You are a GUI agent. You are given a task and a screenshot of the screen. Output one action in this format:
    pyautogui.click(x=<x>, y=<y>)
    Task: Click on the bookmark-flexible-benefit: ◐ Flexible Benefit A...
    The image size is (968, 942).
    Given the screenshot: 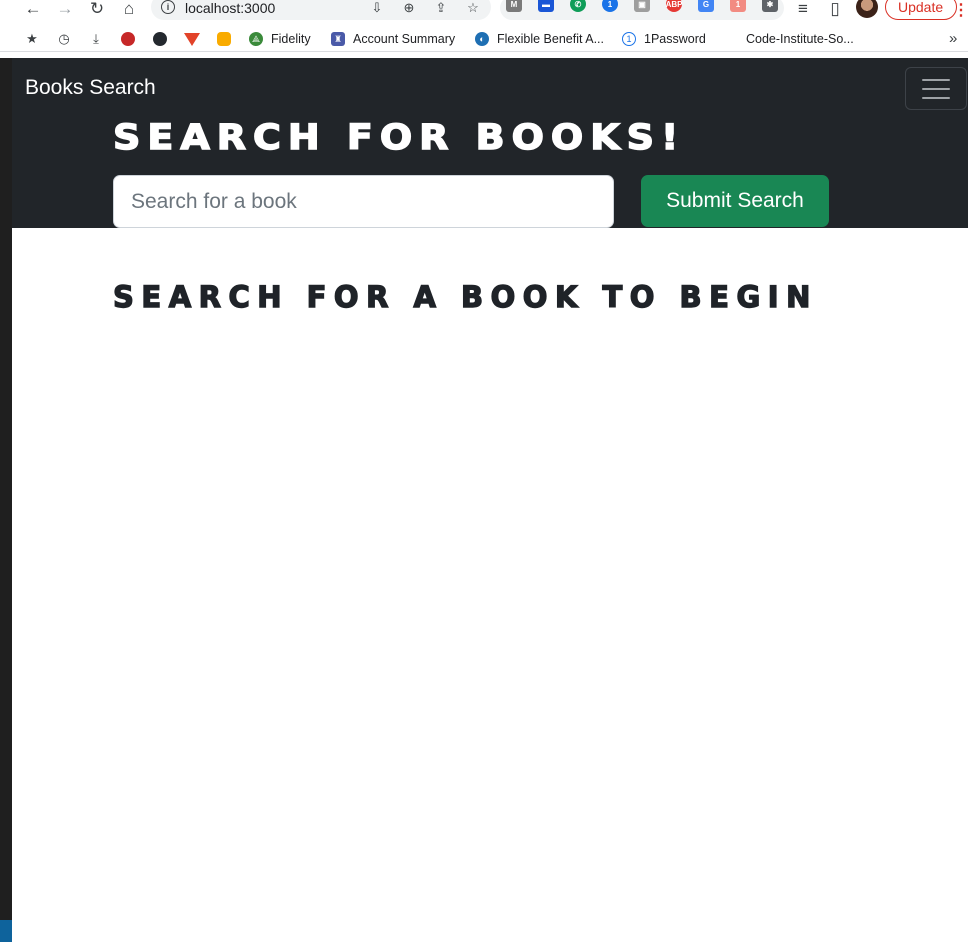 What is the action you would take?
    pyautogui.click(x=539, y=39)
    